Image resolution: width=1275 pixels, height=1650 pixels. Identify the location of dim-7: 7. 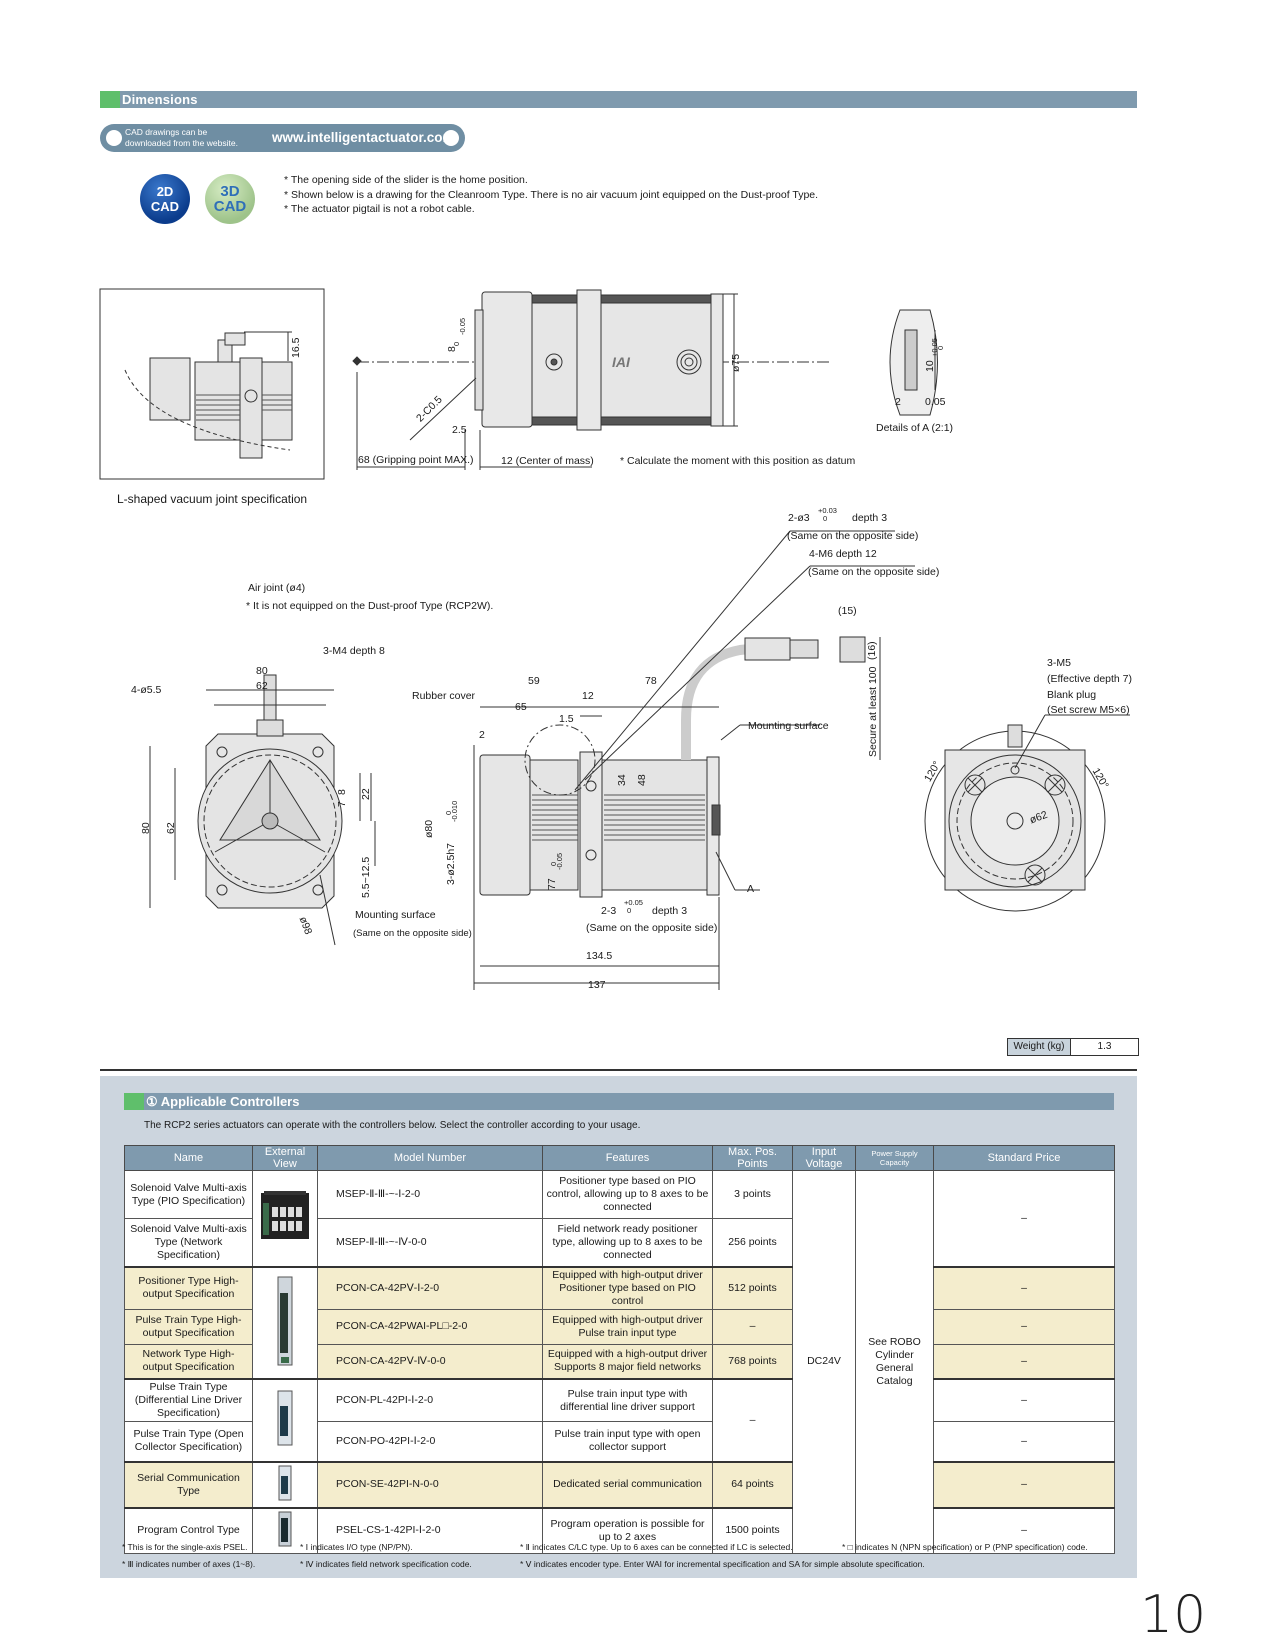
(342, 804).